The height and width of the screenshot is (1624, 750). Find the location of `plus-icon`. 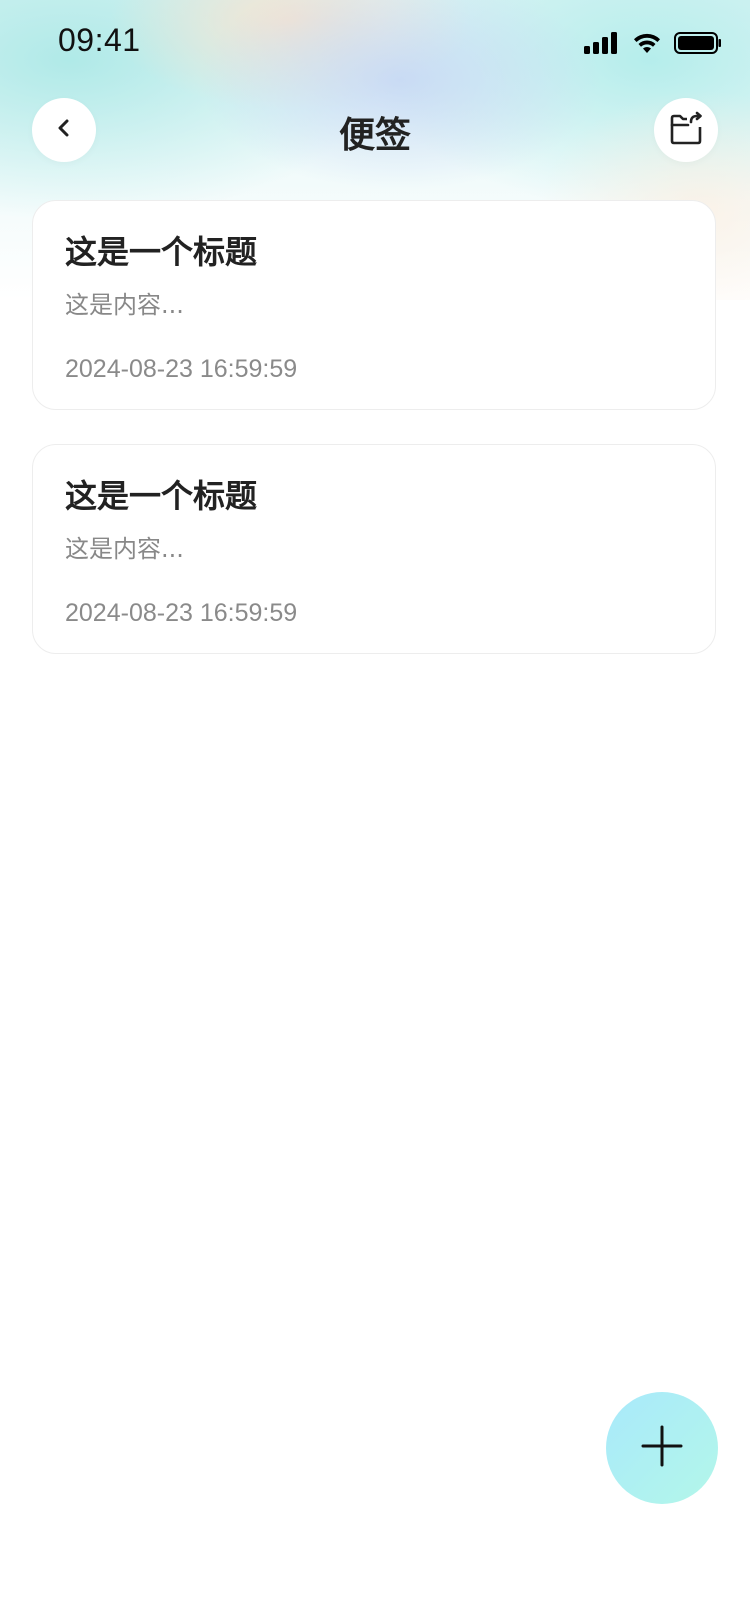

plus-icon is located at coordinates (662, 1448).